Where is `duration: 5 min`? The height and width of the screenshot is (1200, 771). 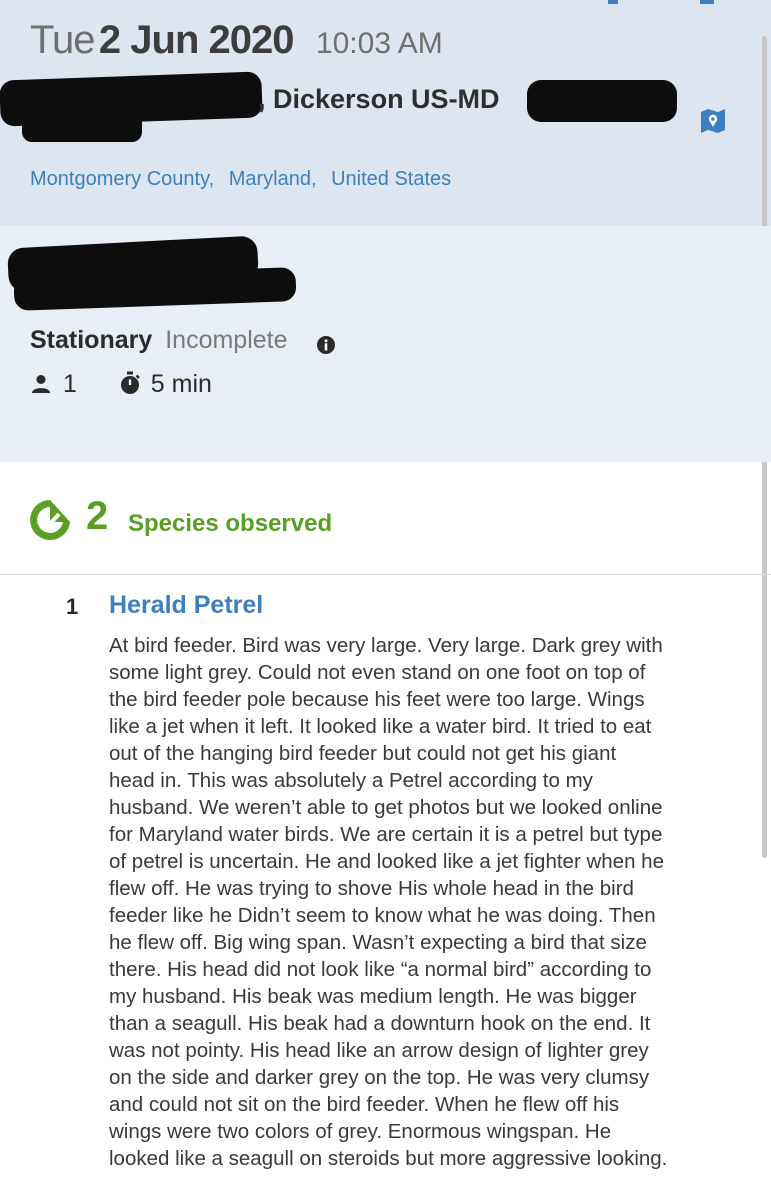
duration: 5 min is located at coordinates (181, 384).